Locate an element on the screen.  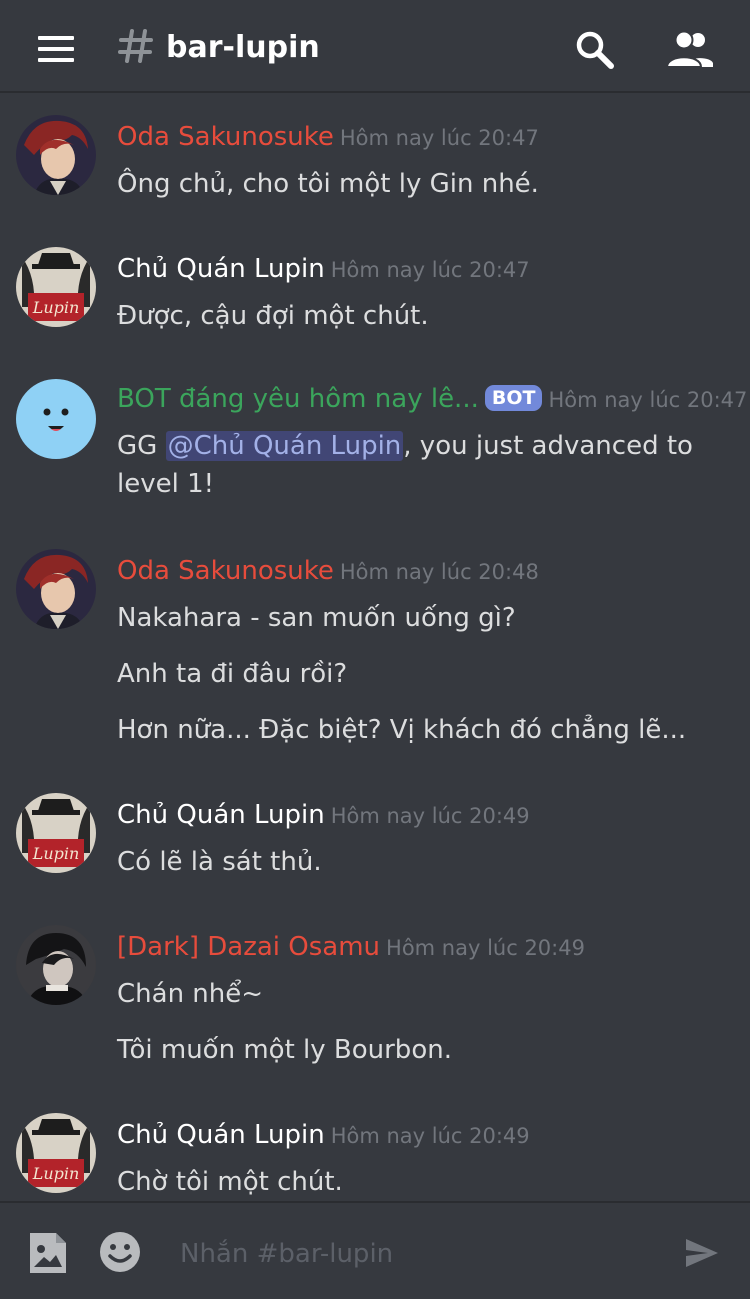
channel-header: bar-lupin is located at coordinates (375, 46).